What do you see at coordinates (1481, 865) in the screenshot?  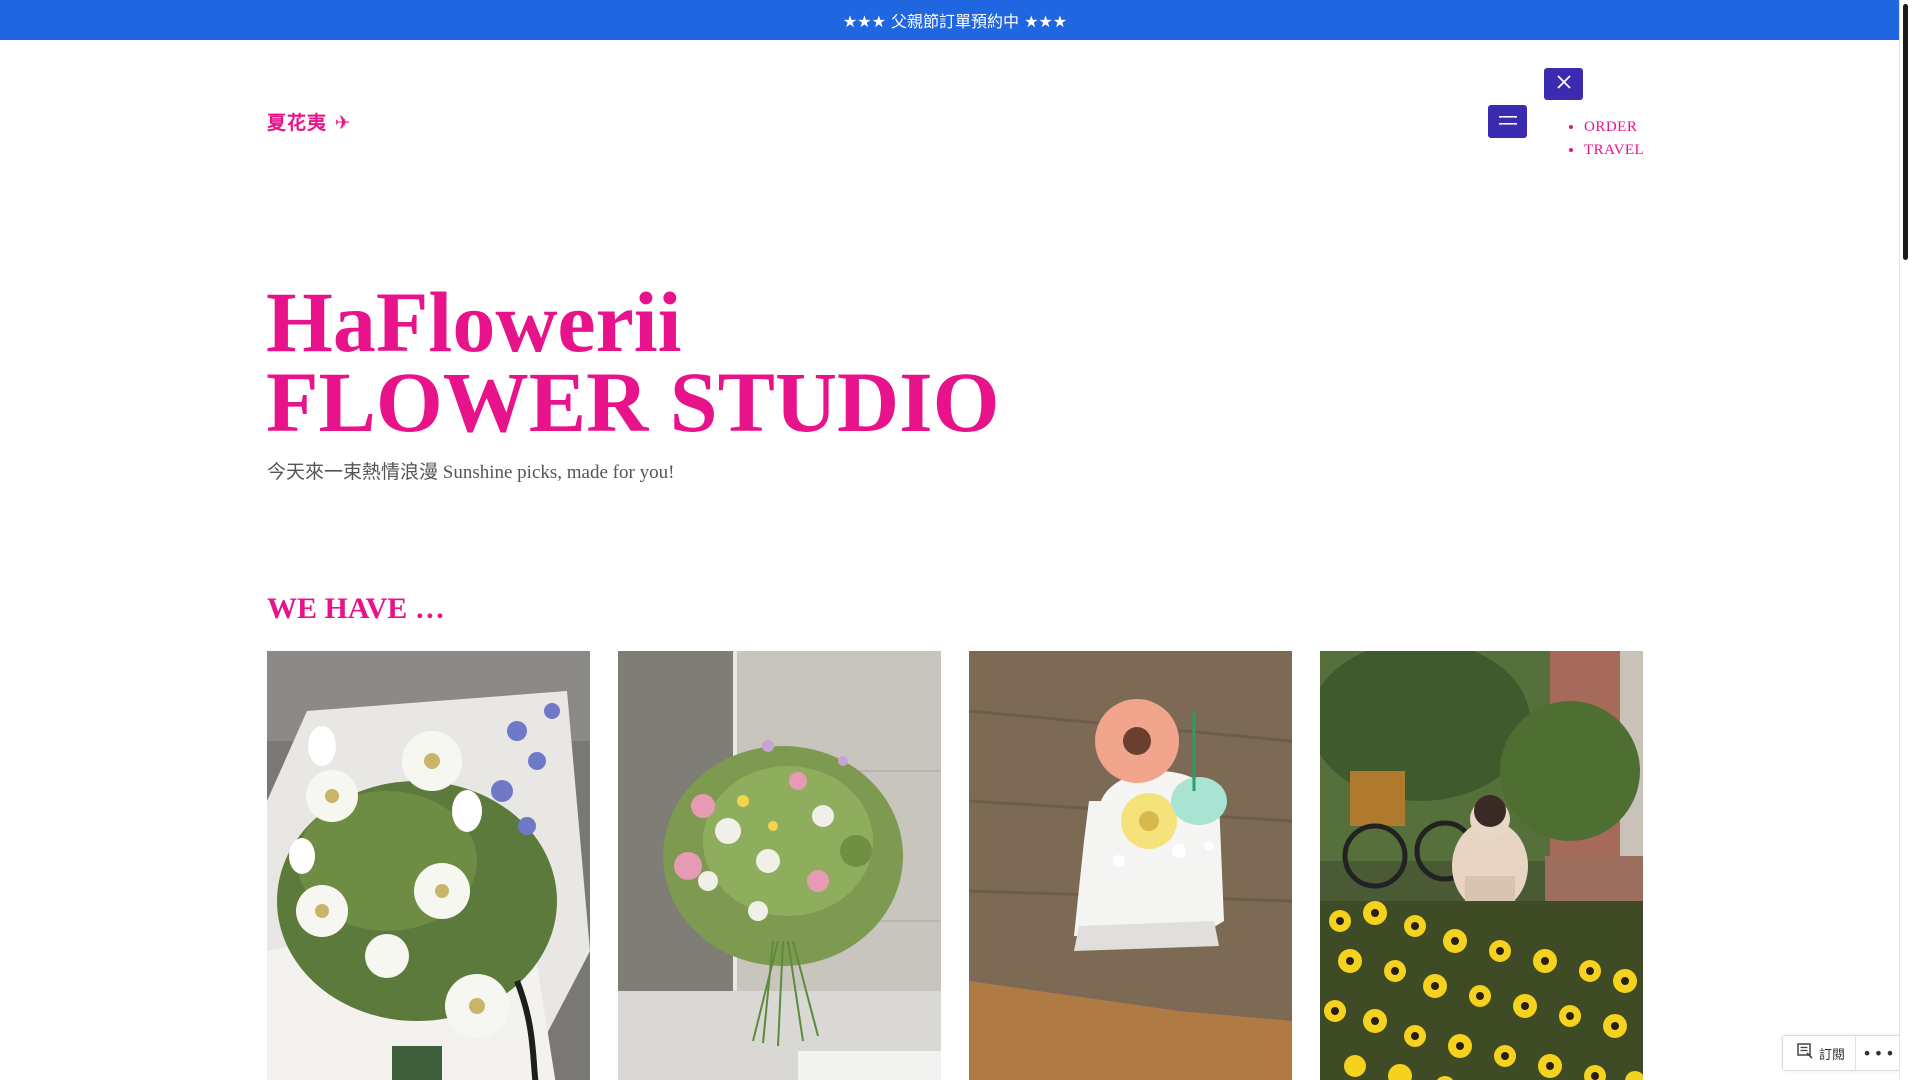 I see `yellow-flower-garden-photo` at bounding box center [1481, 865].